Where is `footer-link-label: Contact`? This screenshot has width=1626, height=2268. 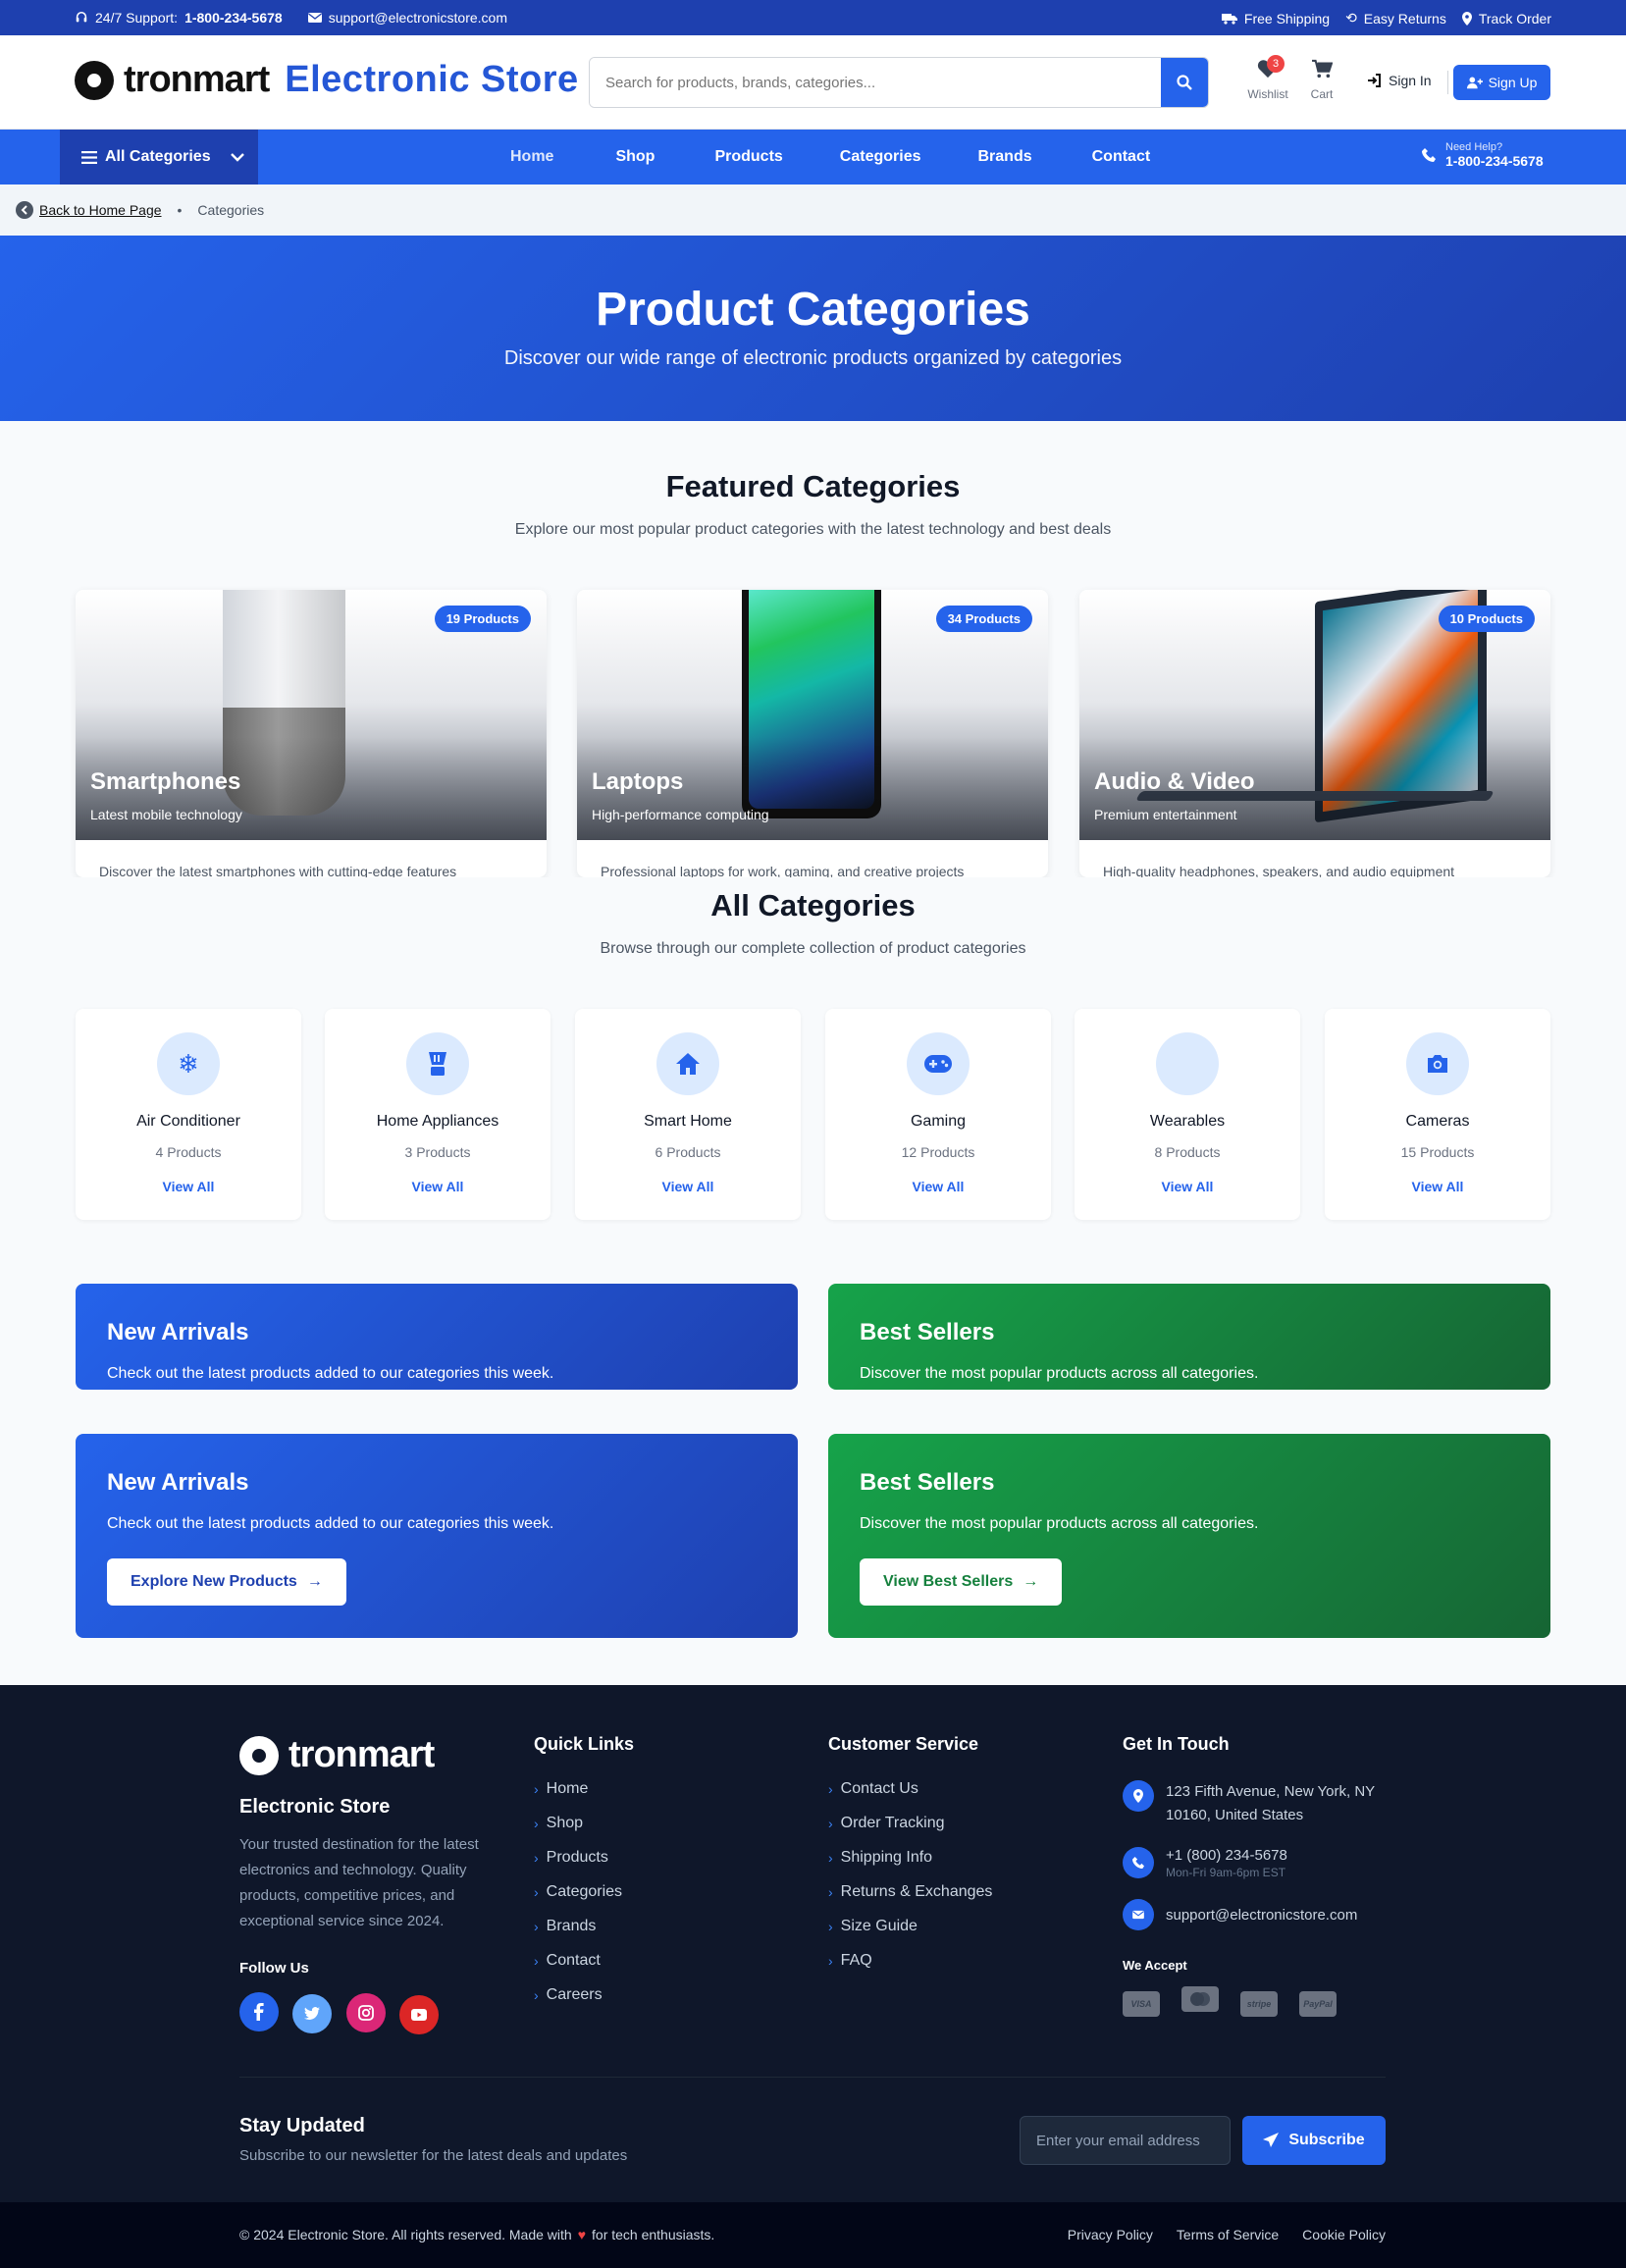 footer-link-label: Contact is located at coordinates (573, 1960).